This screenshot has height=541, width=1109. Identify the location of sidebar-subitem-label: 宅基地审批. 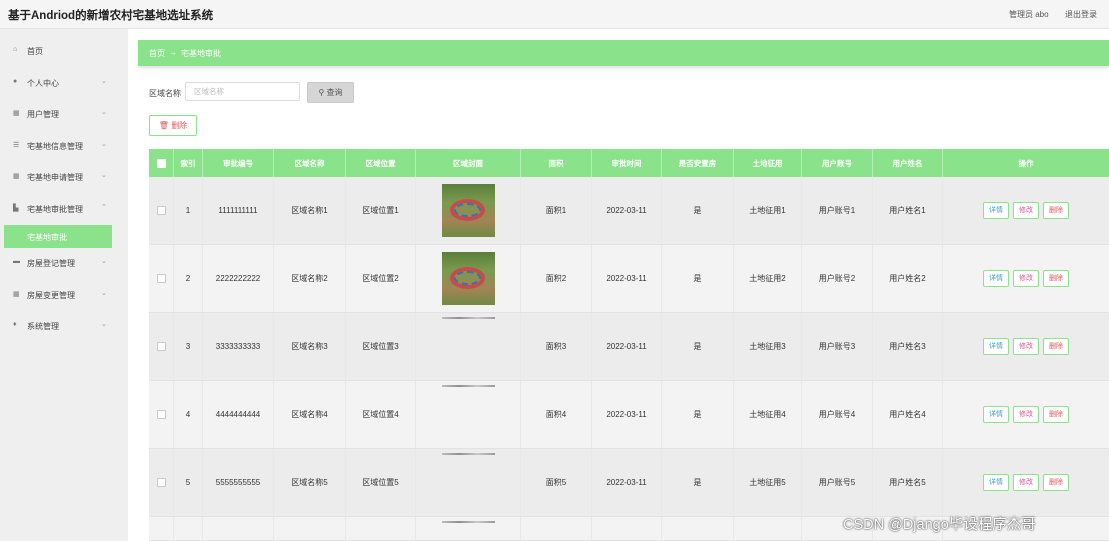
(47, 237).